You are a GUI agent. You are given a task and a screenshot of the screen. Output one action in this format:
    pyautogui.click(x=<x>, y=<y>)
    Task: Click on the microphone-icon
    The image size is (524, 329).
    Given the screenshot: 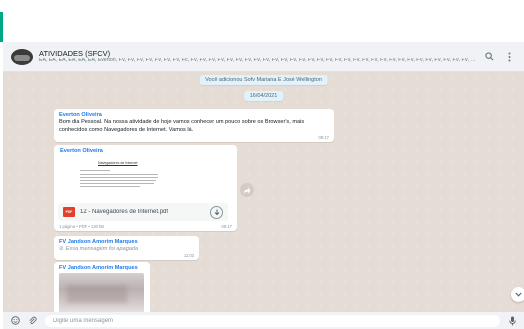 What is the action you would take?
    pyautogui.click(x=512, y=321)
    